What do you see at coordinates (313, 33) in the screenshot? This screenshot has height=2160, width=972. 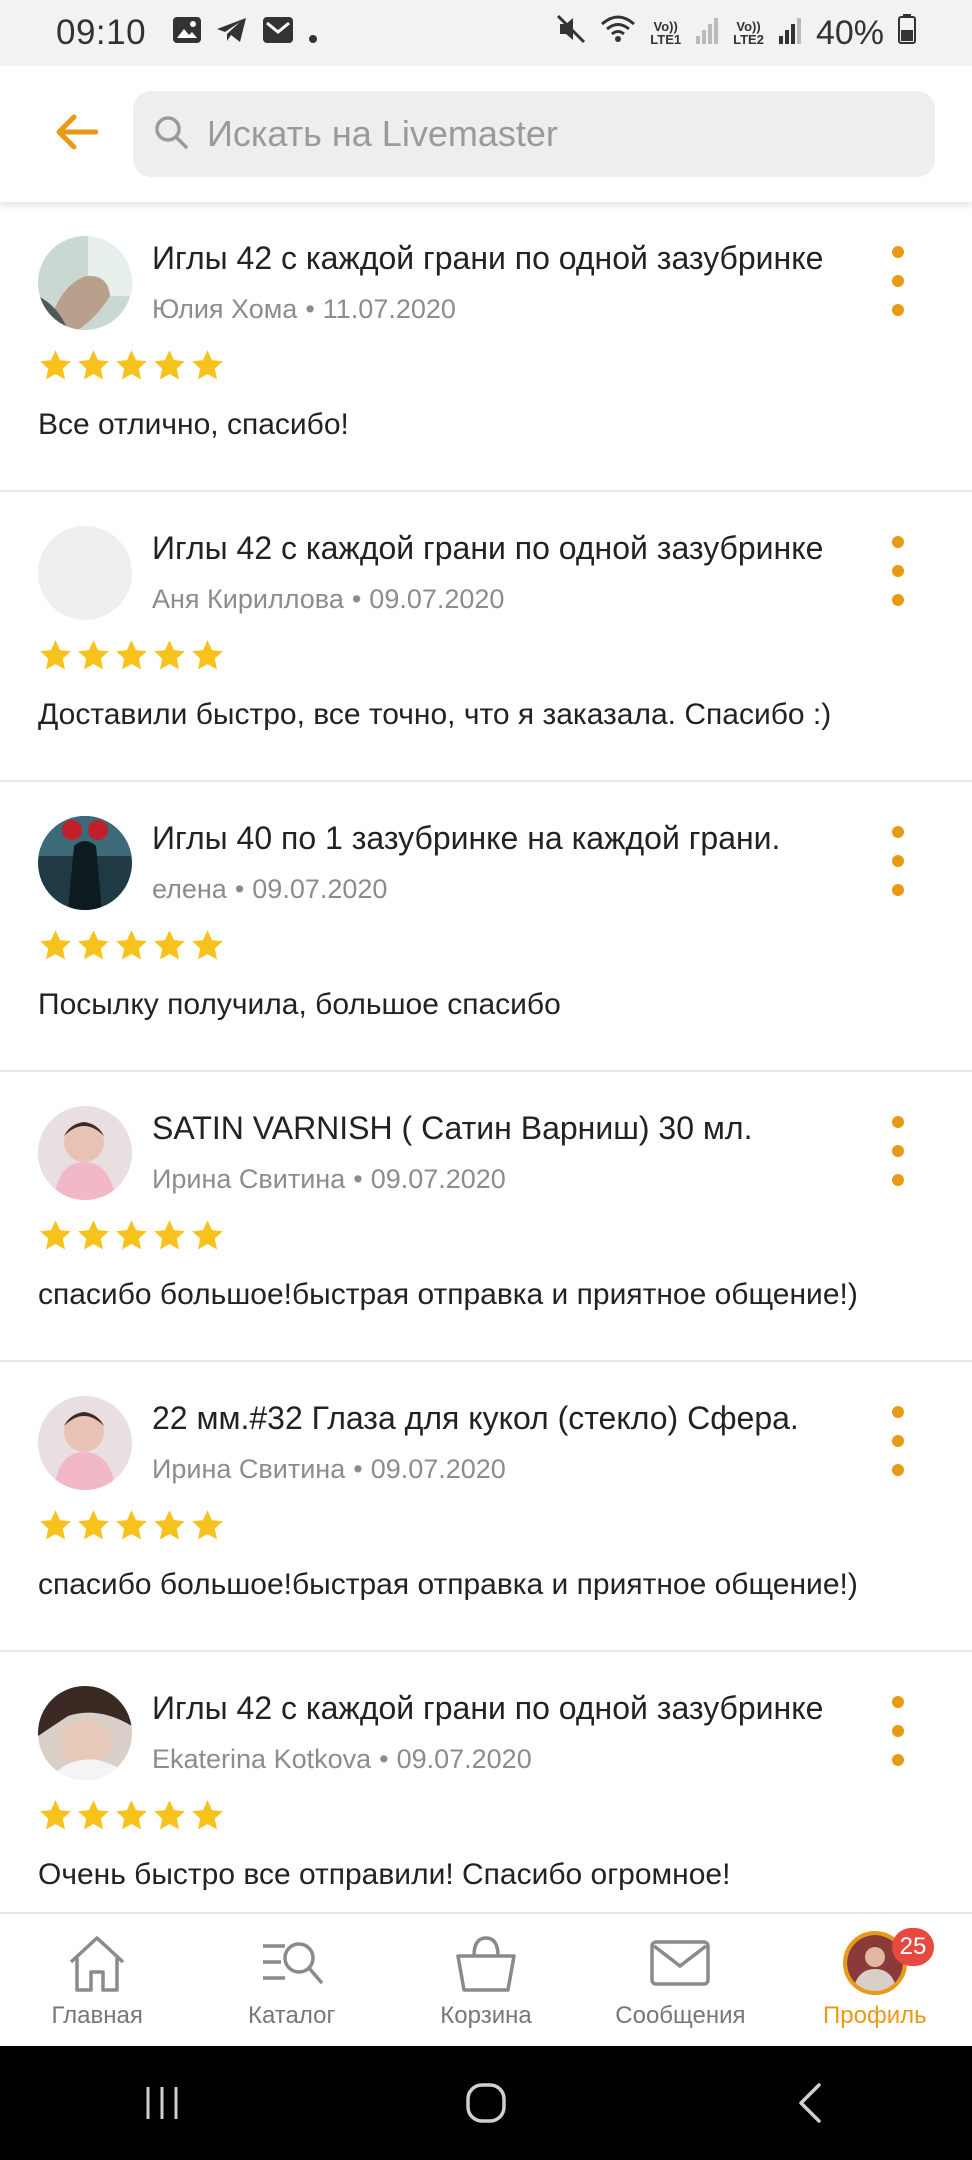 I see `more-notifications-dot-icon` at bounding box center [313, 33].